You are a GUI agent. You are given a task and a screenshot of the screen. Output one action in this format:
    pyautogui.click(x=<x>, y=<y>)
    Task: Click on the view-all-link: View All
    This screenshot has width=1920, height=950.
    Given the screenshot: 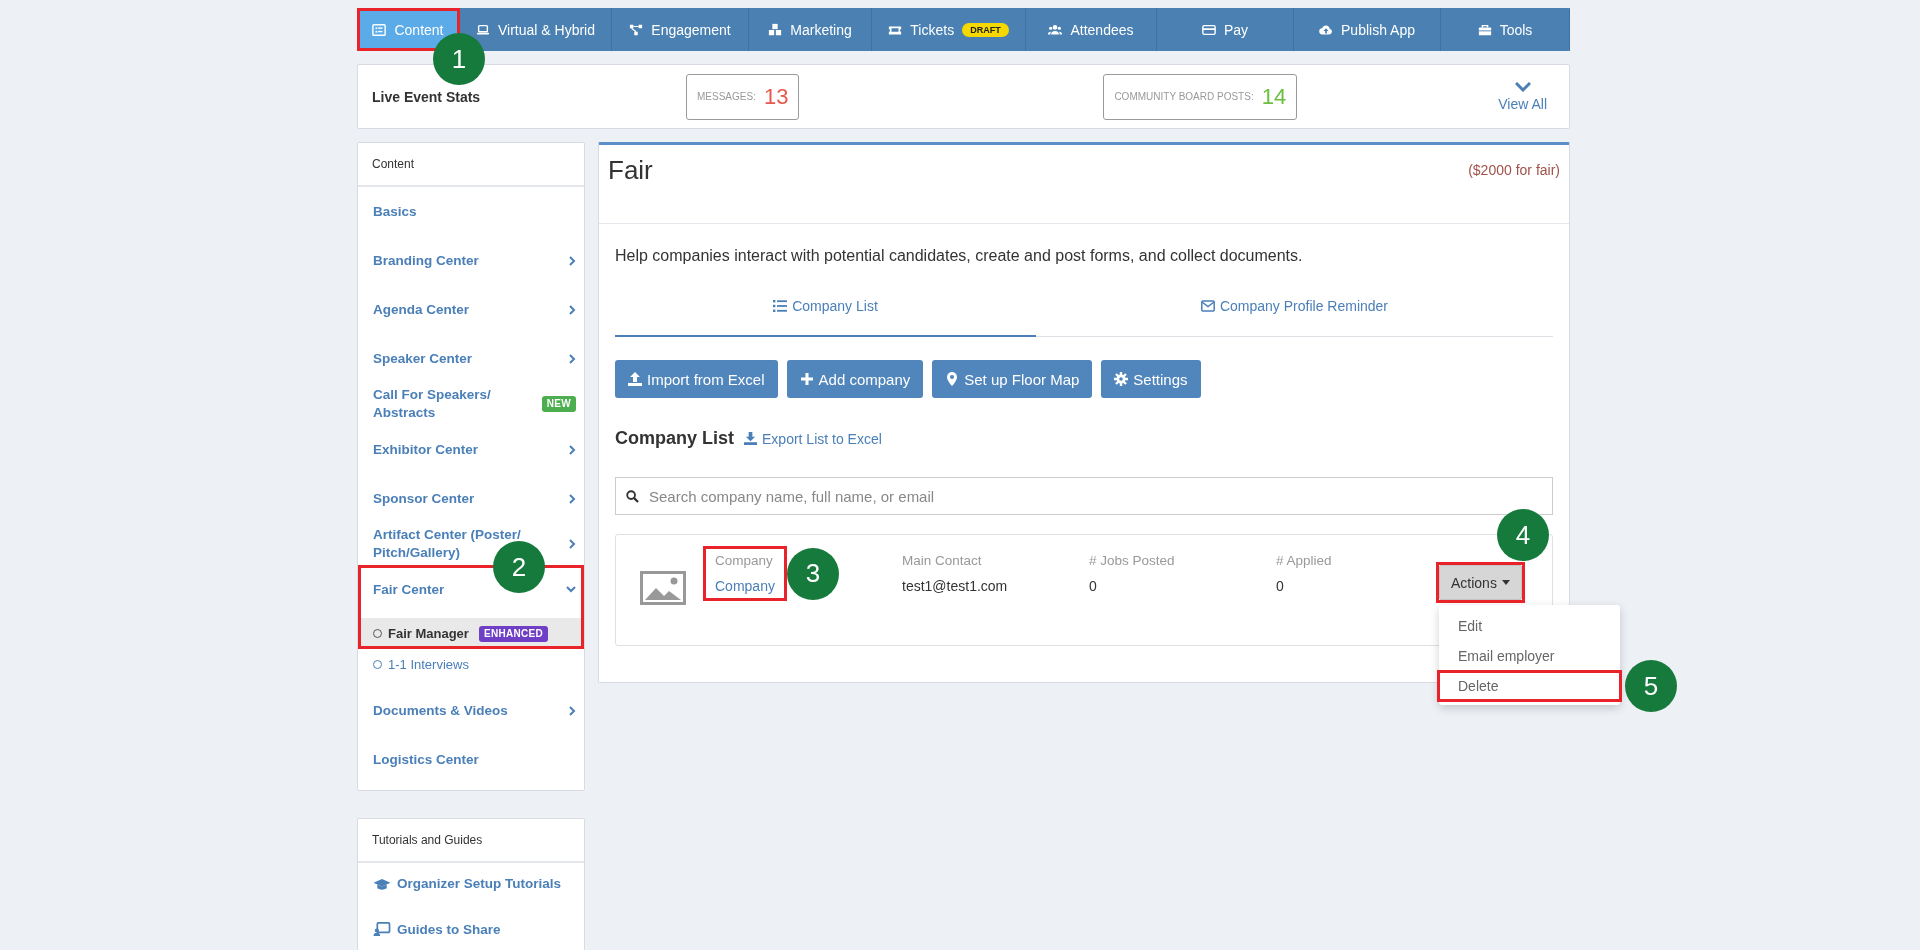 What is the action you would take?
    pyautogui.click(x=1522, y=96)
    